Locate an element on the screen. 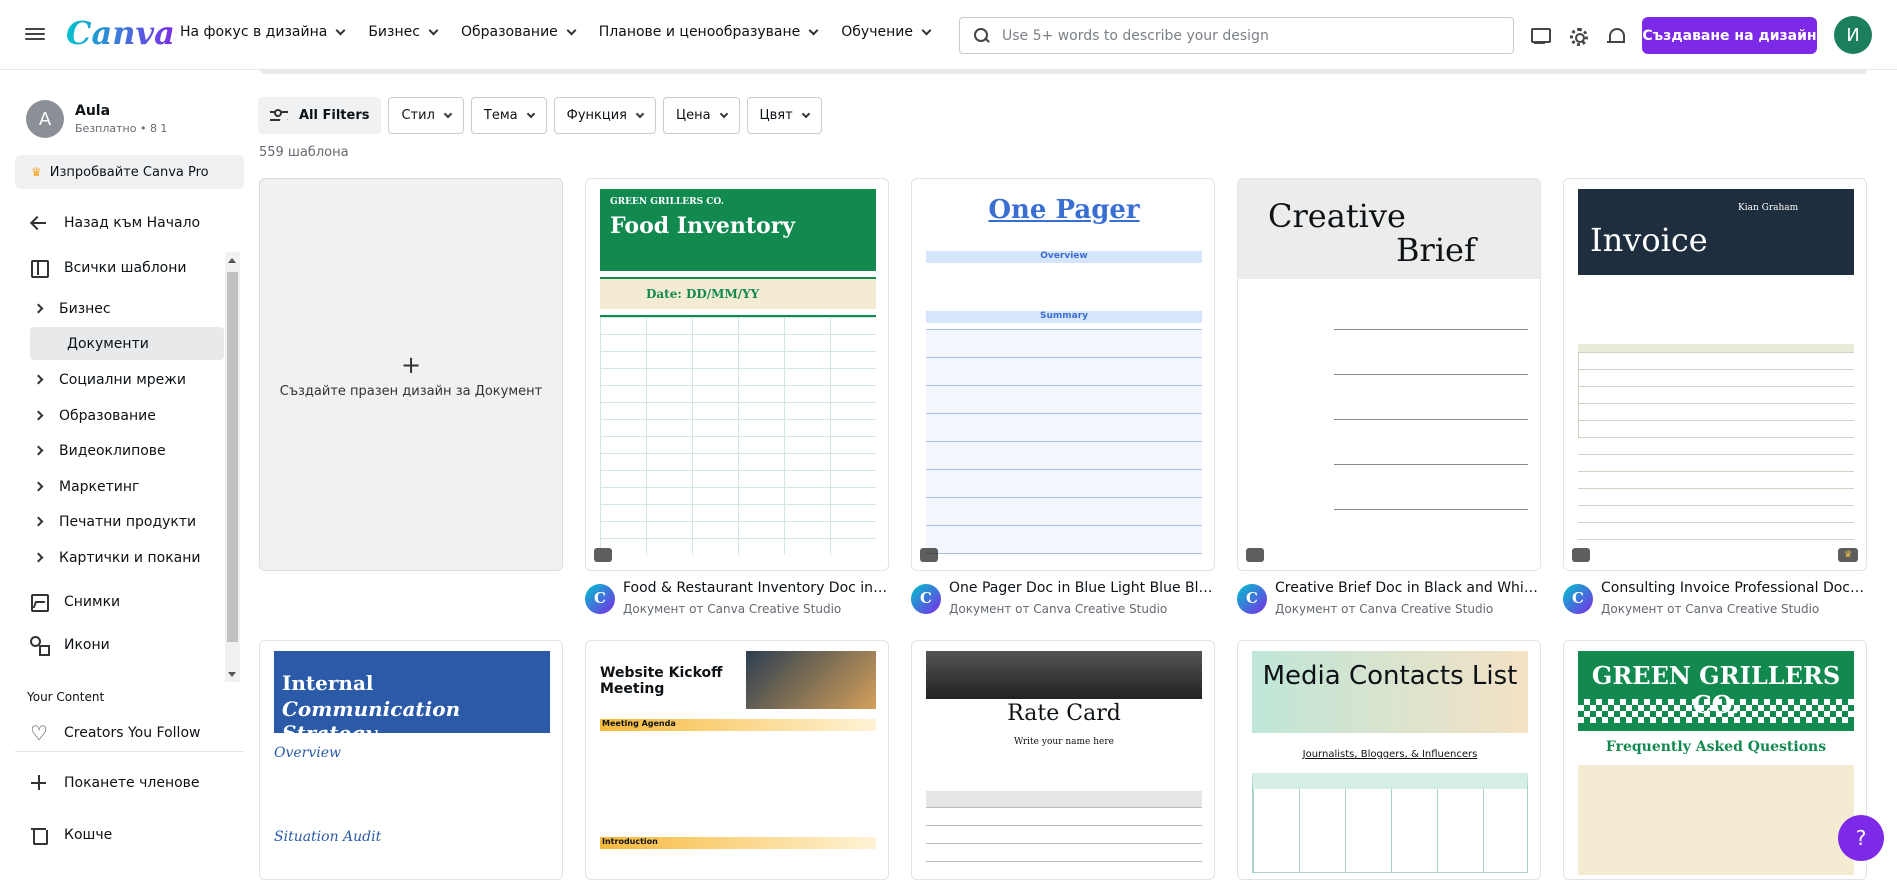 The image size is (1897, 880). thumb-table is located at coordinates (1064, 441).